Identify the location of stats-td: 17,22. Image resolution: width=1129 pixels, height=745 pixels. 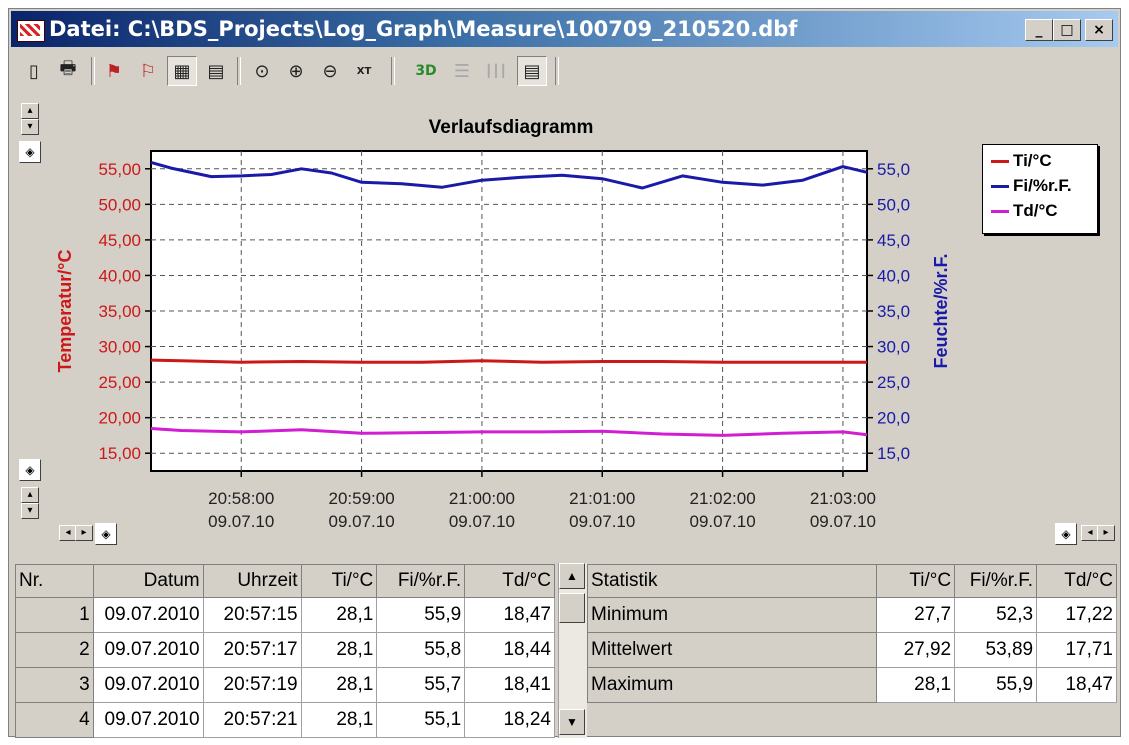
(1076, 615).